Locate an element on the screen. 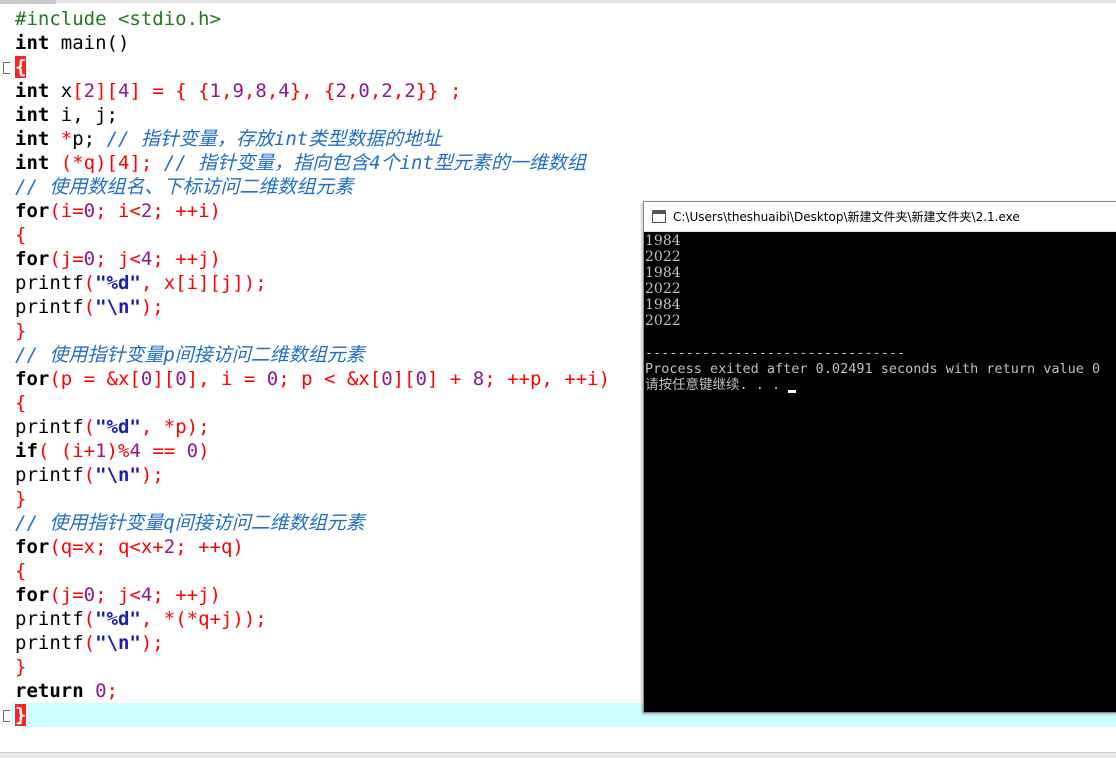 Image resolution: width=1116 pixels, height=758 pixels. code-token: (j= is located at coordinates (66, 595).